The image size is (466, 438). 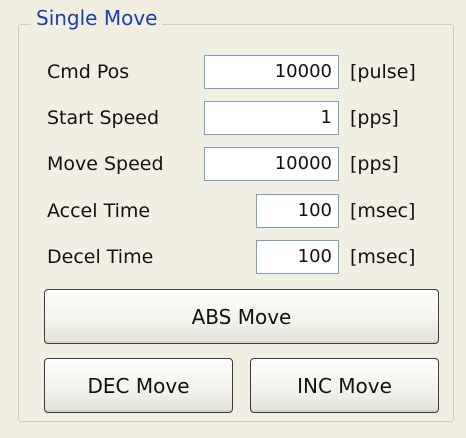 What do you see at coordinates (271, 164) in the screenshot?
I see `move-speed-input: 10000` at bounding box center [271, 164].